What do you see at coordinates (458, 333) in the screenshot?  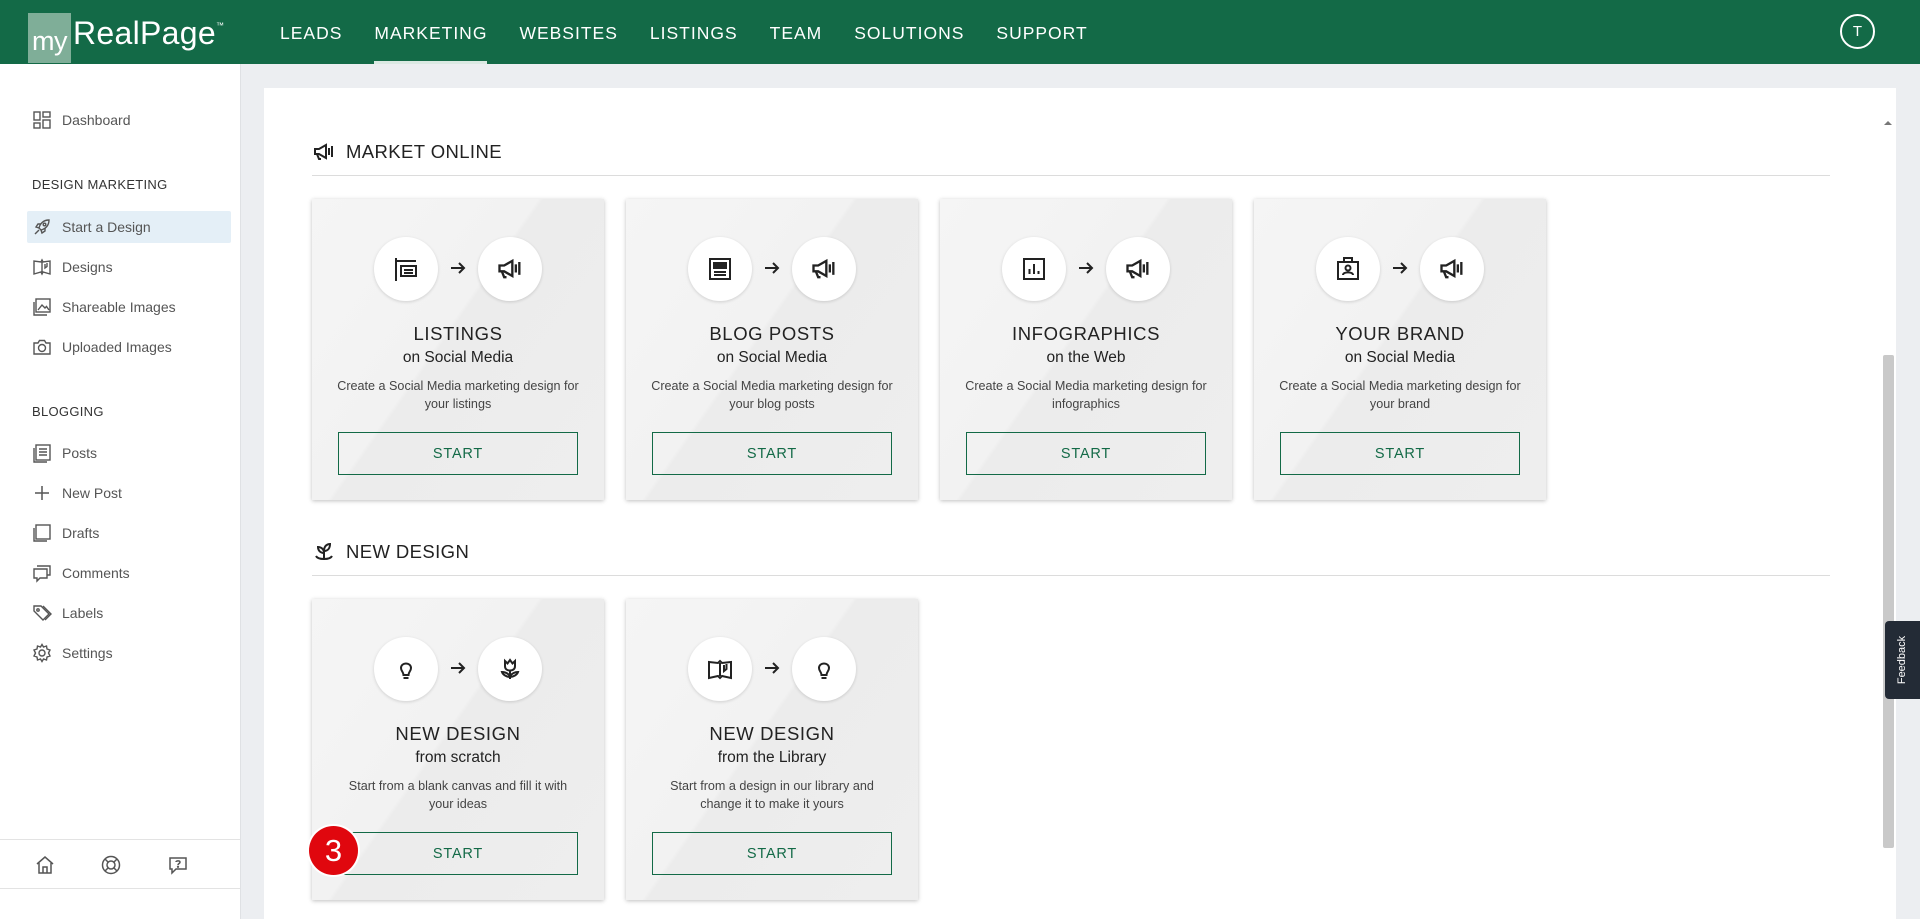 I see `card-title: LISTINGS` at bounding box center [458, 333].